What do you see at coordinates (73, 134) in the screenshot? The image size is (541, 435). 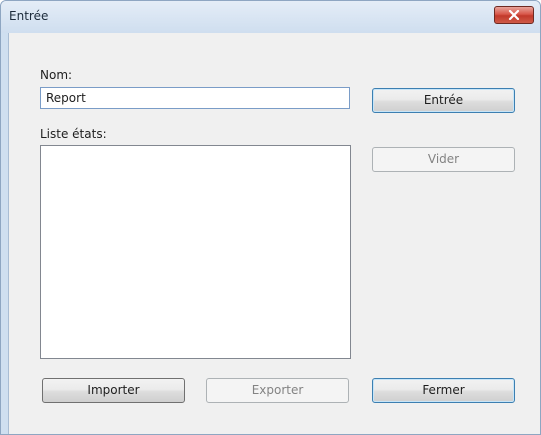 I see `state-list-label: Liste états:` at bounding box center [73, 134].